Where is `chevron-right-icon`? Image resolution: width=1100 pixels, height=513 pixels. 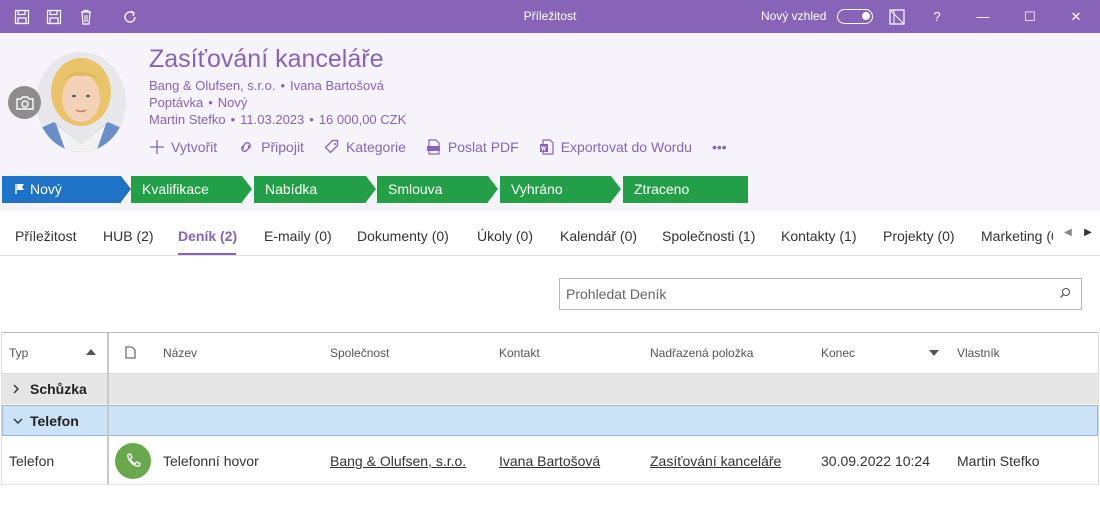
chevron-right-icon is located at coordinates (16, 389).